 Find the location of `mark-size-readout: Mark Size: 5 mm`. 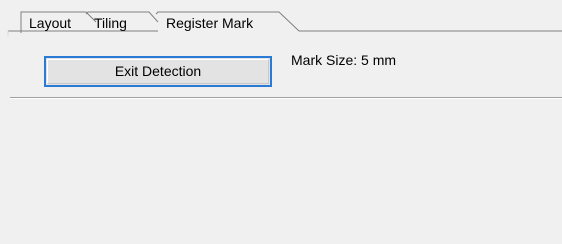

mark-size-readout: Mark Size: 5 mm is located at coordinates (343, 60).